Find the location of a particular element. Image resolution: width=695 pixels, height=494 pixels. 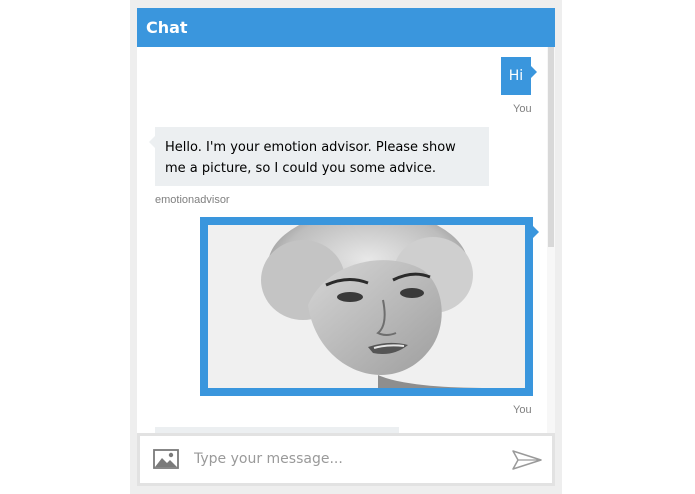

message-input-area is located at coordinates (346, 459).